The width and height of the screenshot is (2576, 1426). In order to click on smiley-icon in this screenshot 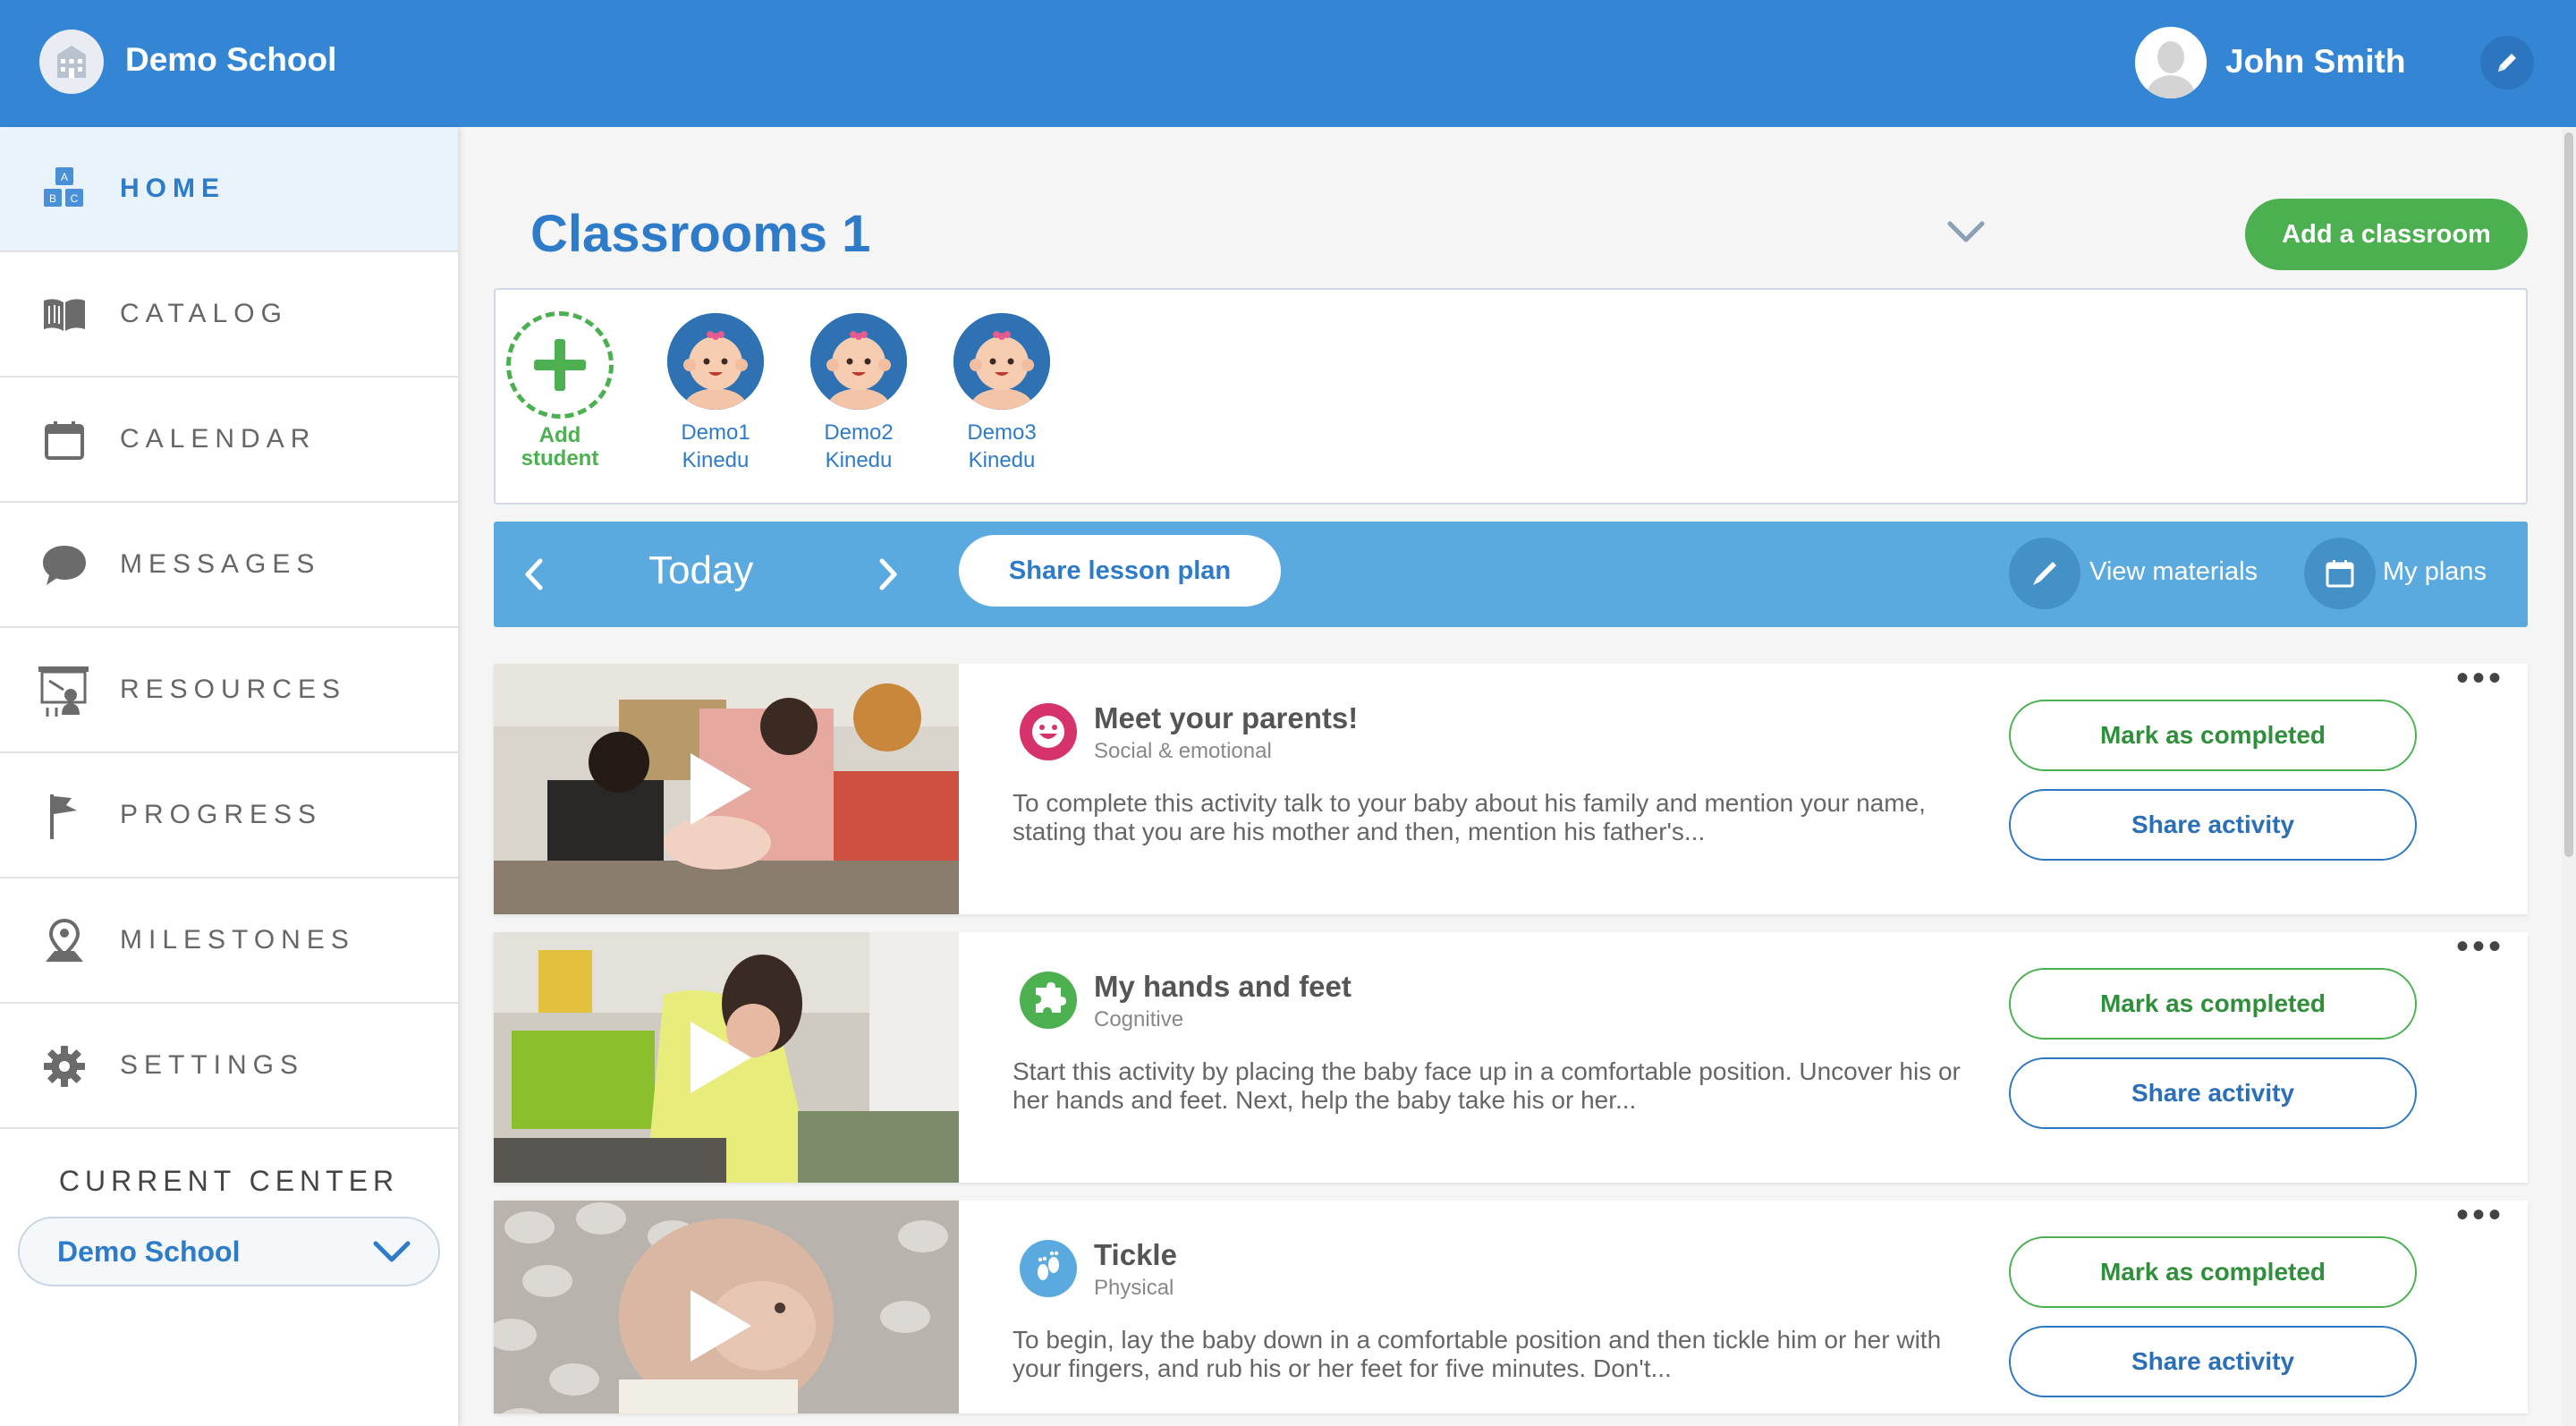, I will do `click(1048, 732)`.